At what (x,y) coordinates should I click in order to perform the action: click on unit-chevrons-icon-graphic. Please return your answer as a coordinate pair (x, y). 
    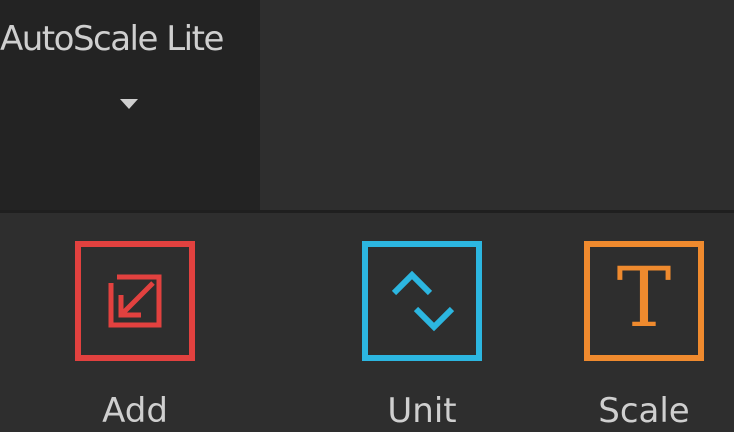
    Looking at the image, I should click on (423, 301).